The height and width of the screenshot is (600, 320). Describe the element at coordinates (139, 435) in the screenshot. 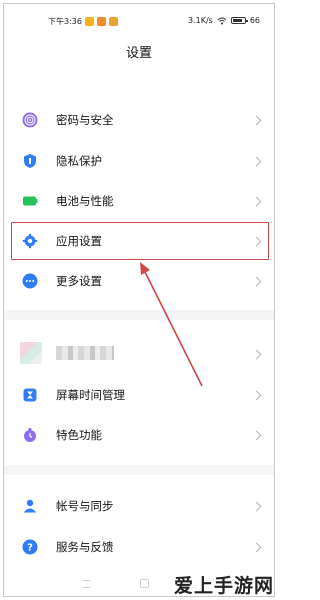

I see `settings-item-features: 特色功能` at that location.